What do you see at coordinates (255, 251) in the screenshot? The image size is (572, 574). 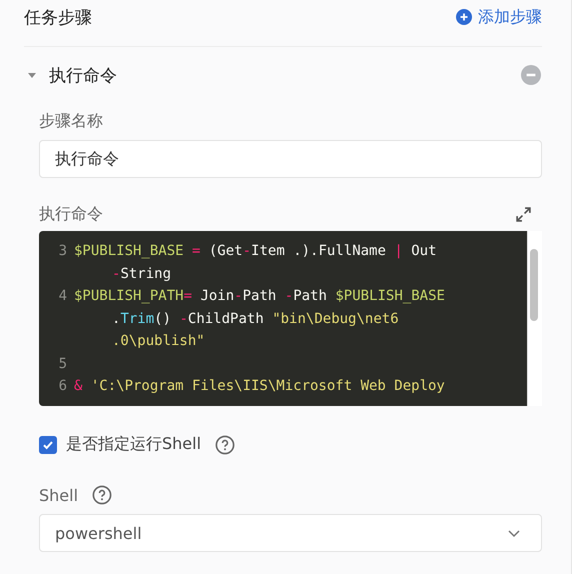 I see `code-line: $PUBLISH_BASE = (Get-Item .).FullName | Out` at bounding box center [255, 251].